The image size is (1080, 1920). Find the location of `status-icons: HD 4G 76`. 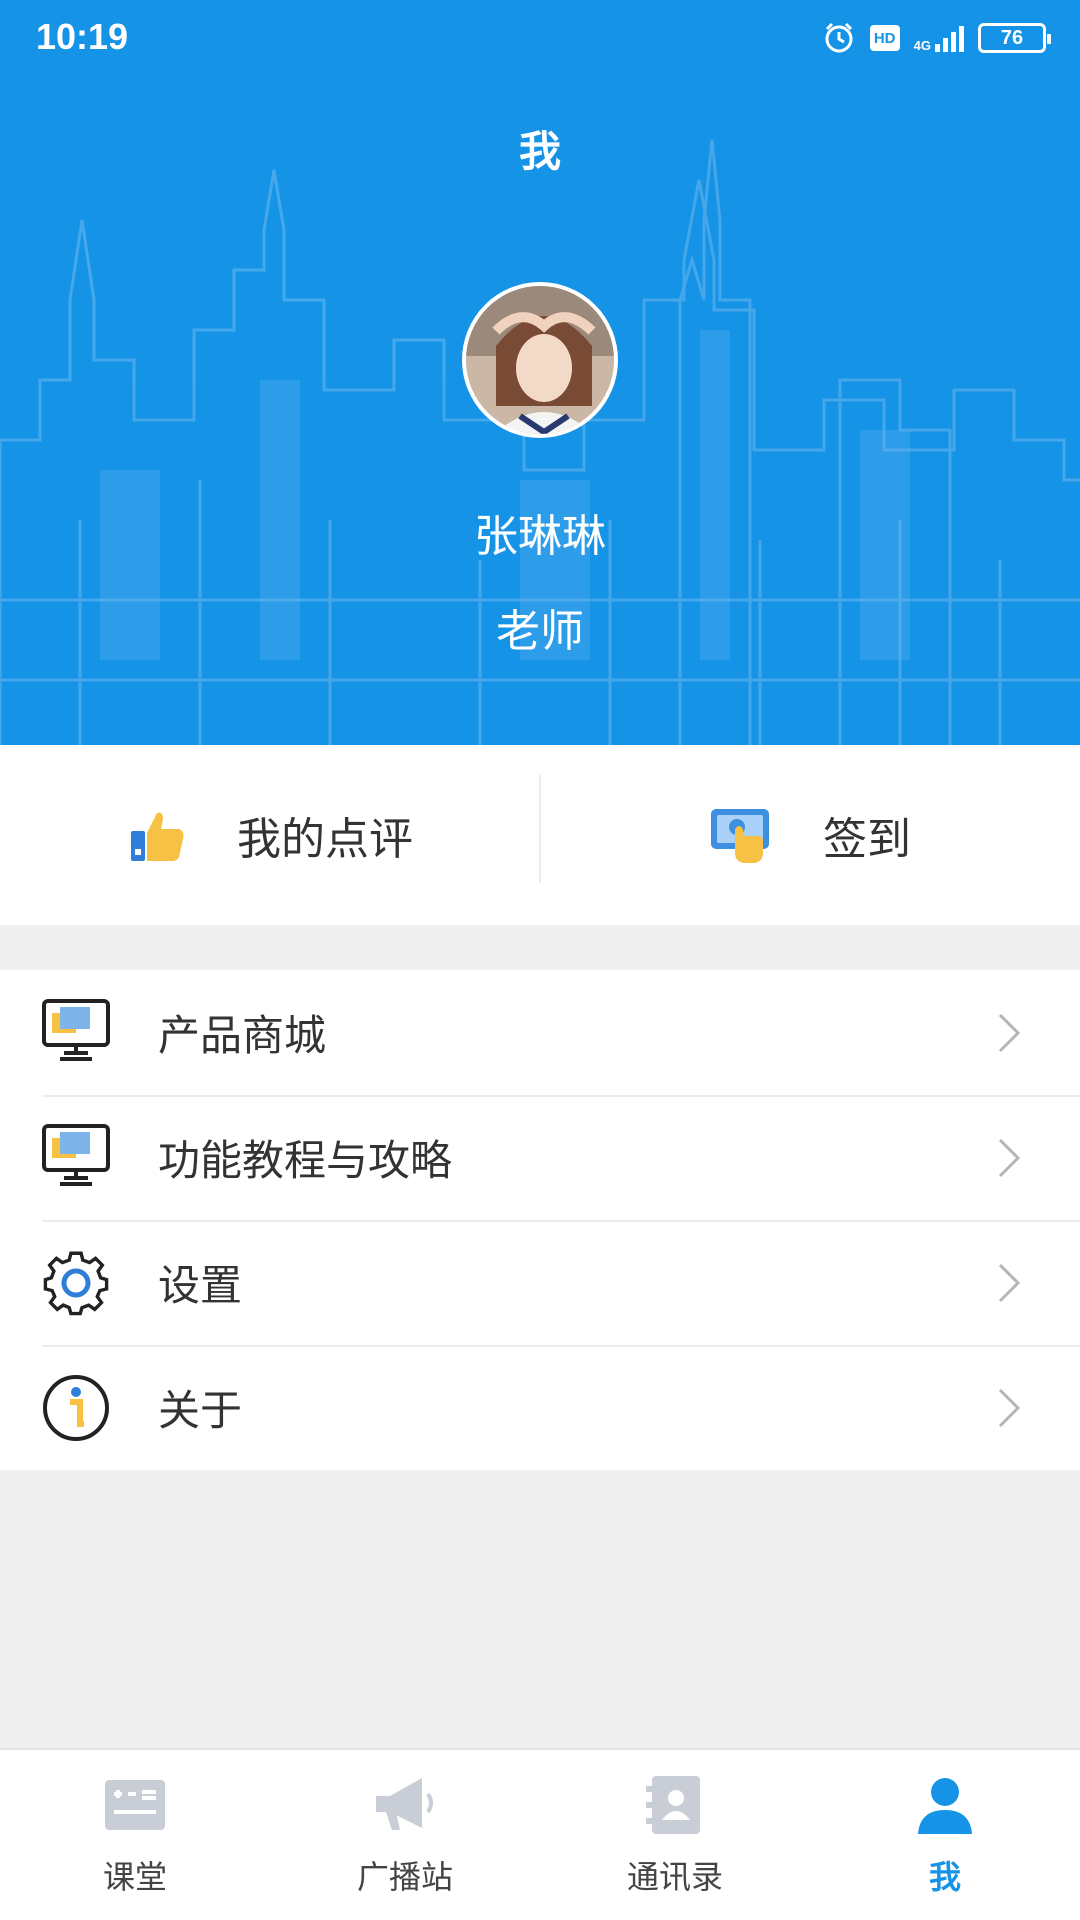

status-icons: HD 4G 76 is located at coordinates (936, 38).